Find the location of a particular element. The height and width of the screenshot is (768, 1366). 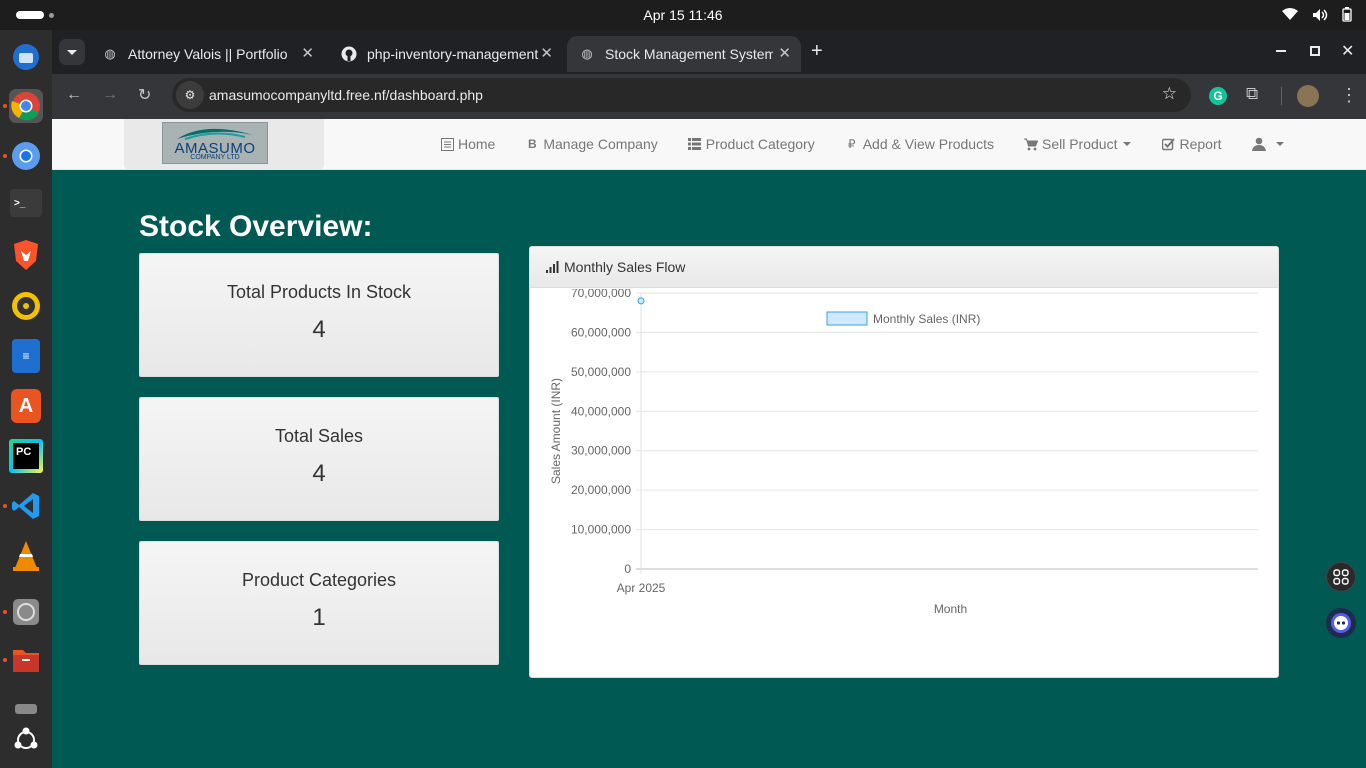

chromium-icon is located at coordinates (23, 156).